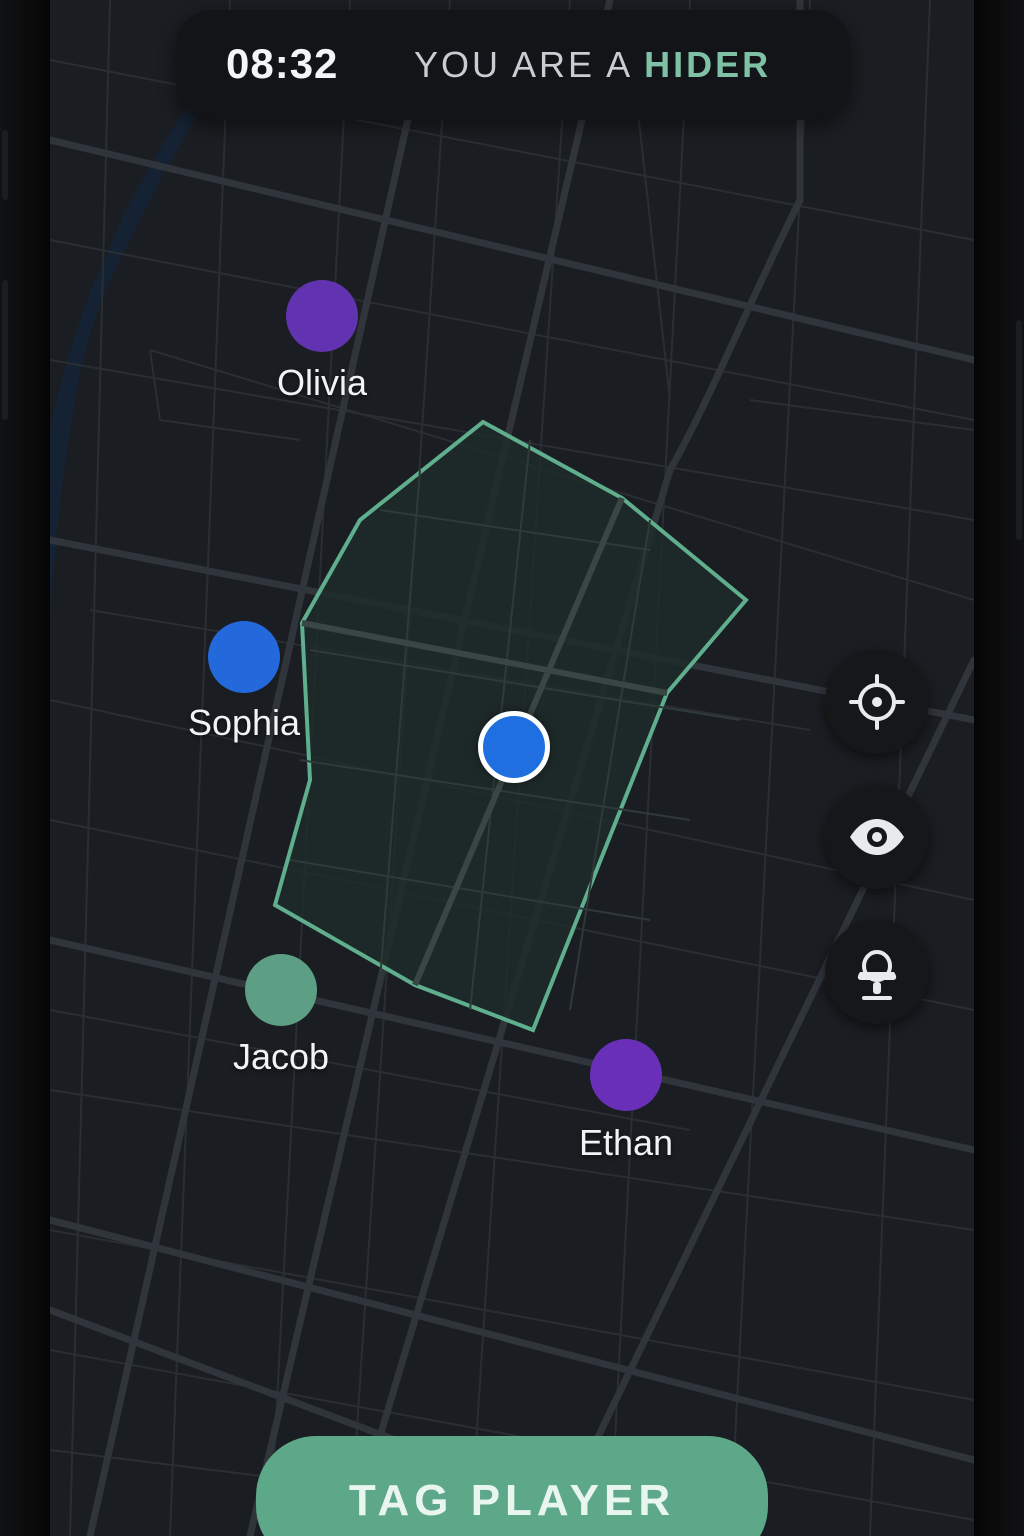  What do you see at coordinates (626, 1142) in the screenshot?
I see `player-label-ethan: Ethan` at bounding box center [626, 1142].